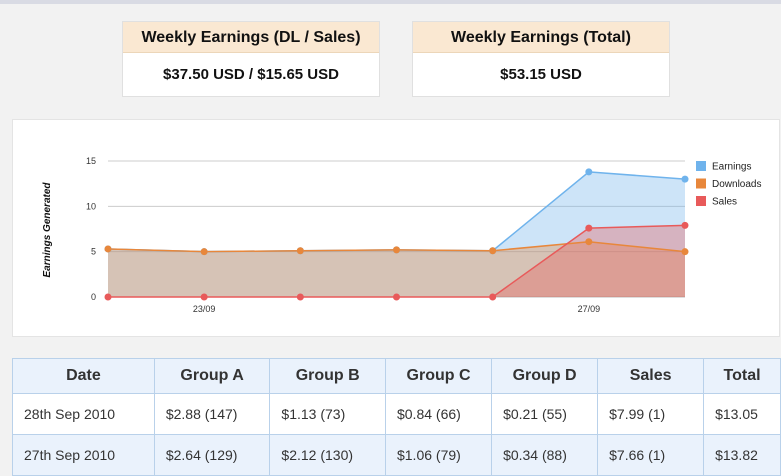 The height and width of the screenshot is (476, 781). What do you see at coordinates (212, 376) in the screenshot?
I see `column-header: Group A` at bounding box center [212, 376].